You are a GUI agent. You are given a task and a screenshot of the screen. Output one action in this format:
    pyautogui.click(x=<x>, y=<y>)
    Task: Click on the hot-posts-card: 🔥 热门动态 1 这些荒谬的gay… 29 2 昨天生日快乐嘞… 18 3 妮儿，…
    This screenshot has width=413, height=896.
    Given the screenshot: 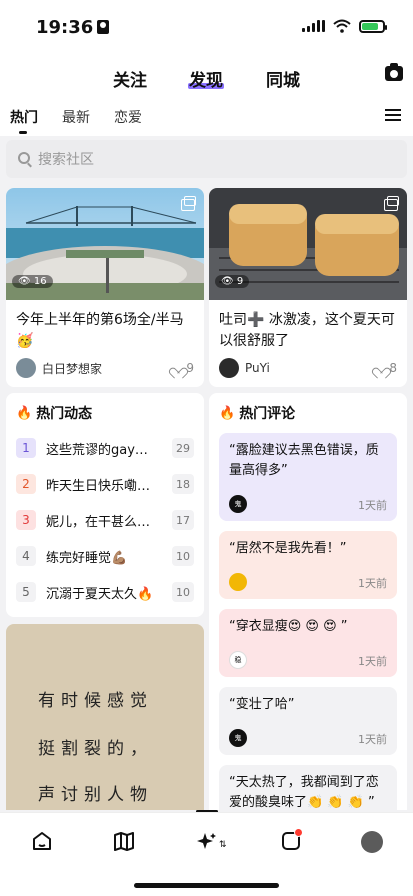 What is the action you would take?
    pyautogui.click(x=105, y=505)
    